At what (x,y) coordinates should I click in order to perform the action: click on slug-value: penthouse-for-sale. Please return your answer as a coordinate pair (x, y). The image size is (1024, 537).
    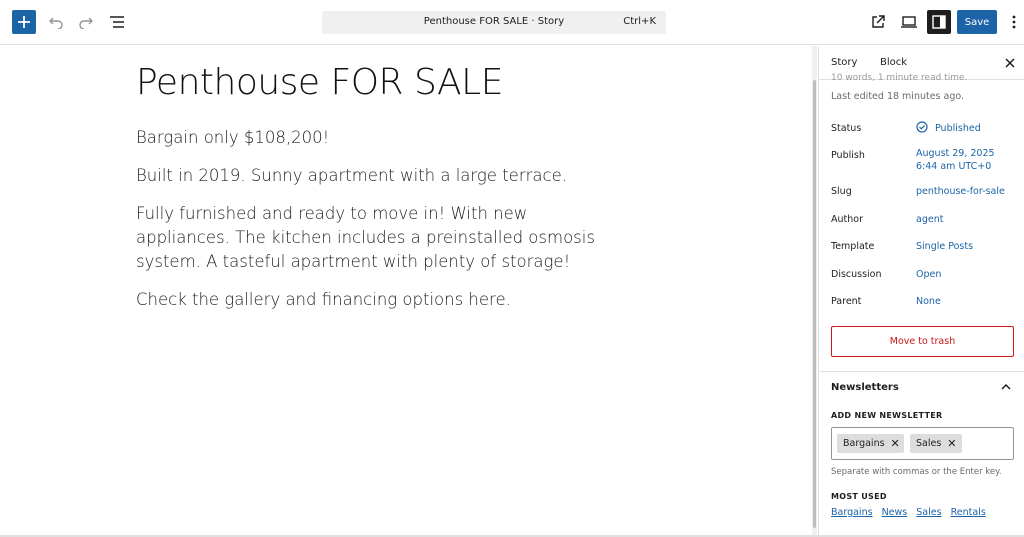
    Looking at the image, I should click on (960, 191).